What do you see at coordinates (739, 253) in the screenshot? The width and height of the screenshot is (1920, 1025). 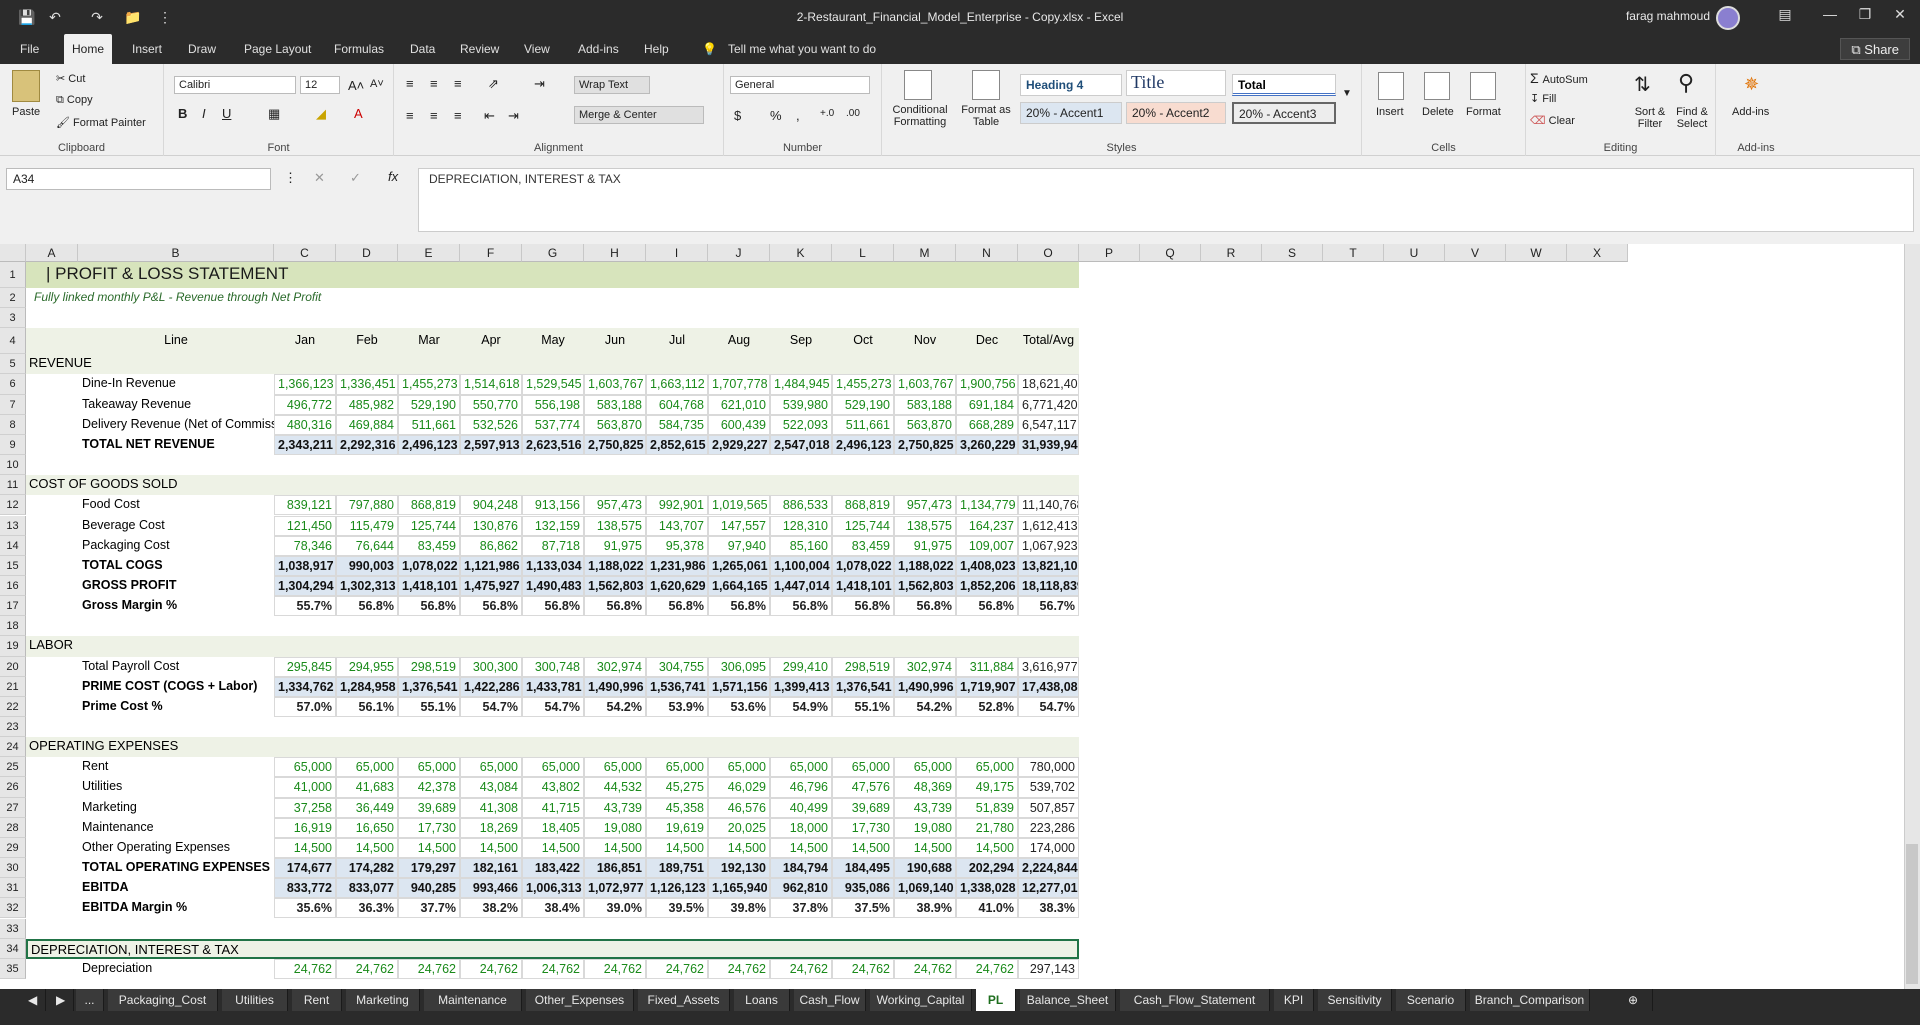 I see `column-header-j: J` at bounding box center [739, 253].